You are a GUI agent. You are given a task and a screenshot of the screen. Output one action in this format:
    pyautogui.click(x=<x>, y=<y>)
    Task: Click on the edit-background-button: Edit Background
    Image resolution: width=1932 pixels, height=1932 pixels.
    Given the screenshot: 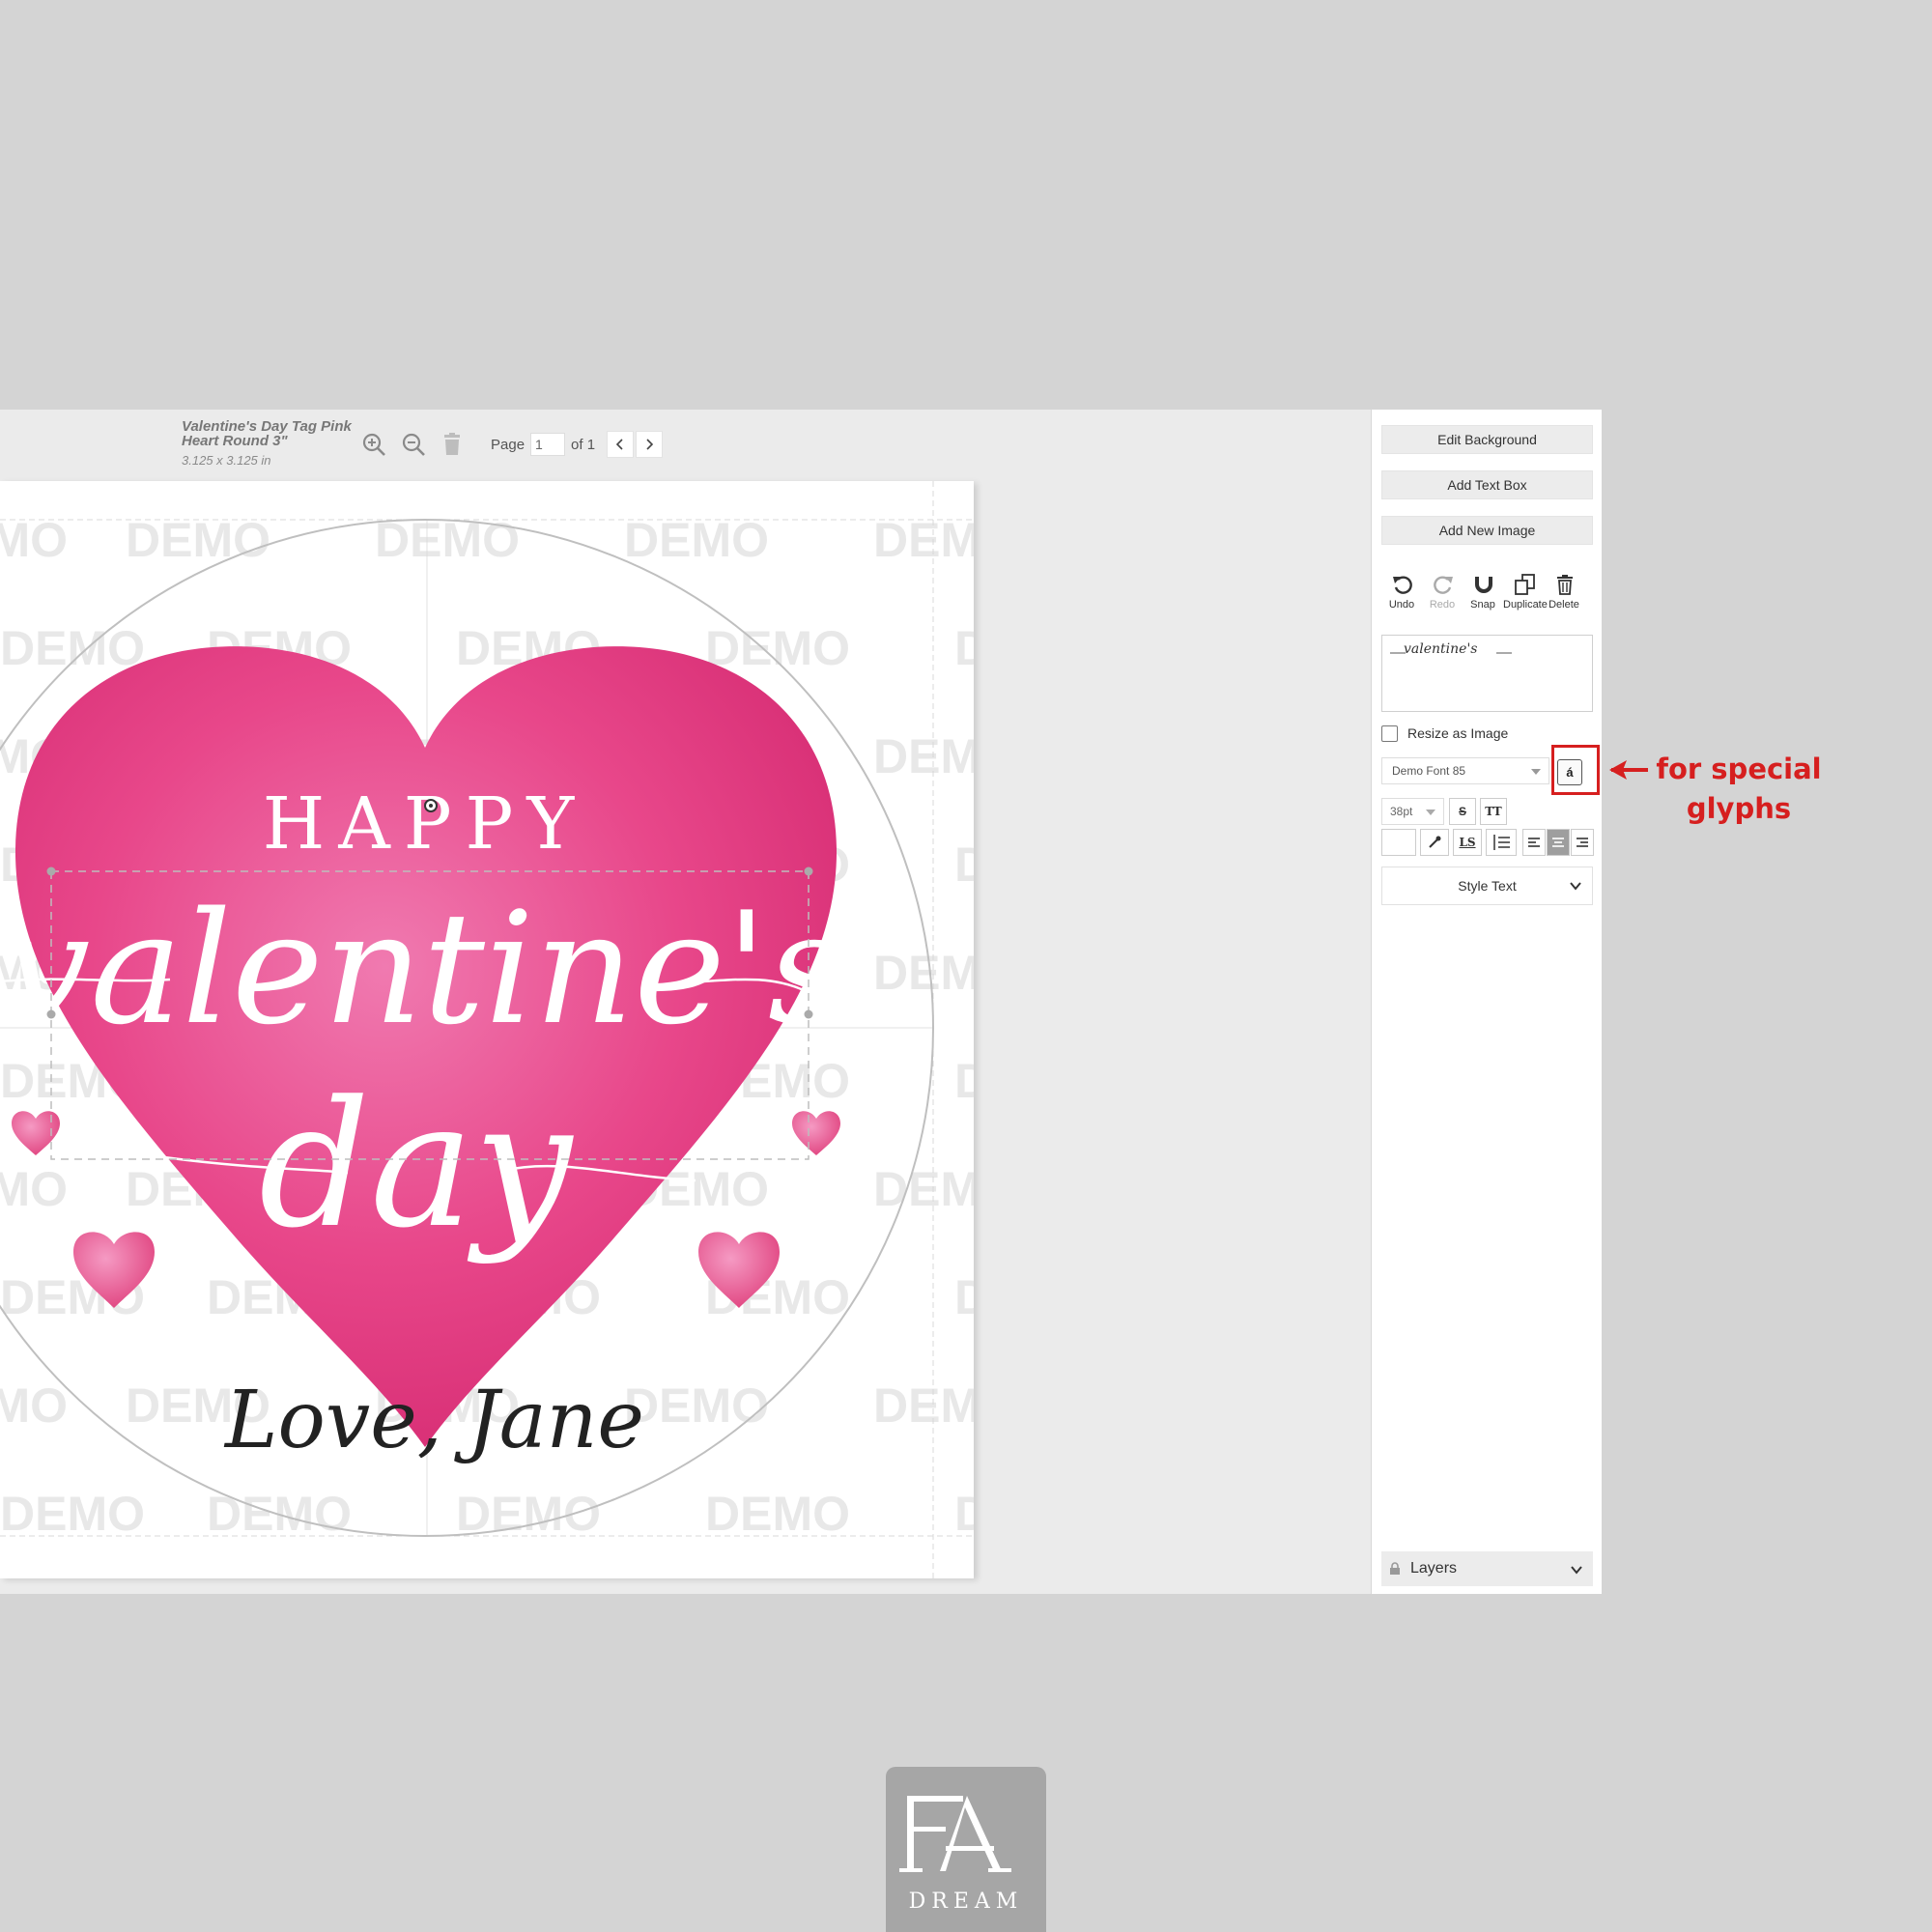 What is the action you would take?
    pyautogui.click(x=1487, y=439)
    